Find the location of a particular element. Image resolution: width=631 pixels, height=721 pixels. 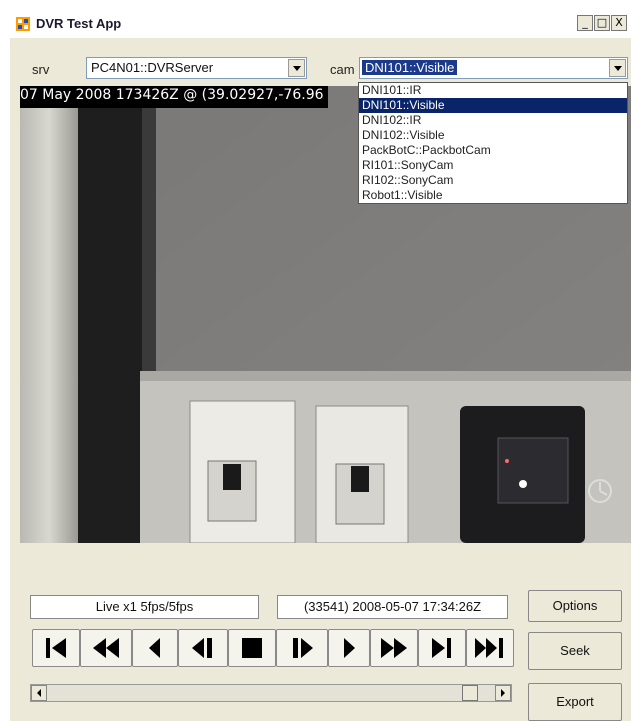

scroll-left-button is located at coordinates (39, 693).